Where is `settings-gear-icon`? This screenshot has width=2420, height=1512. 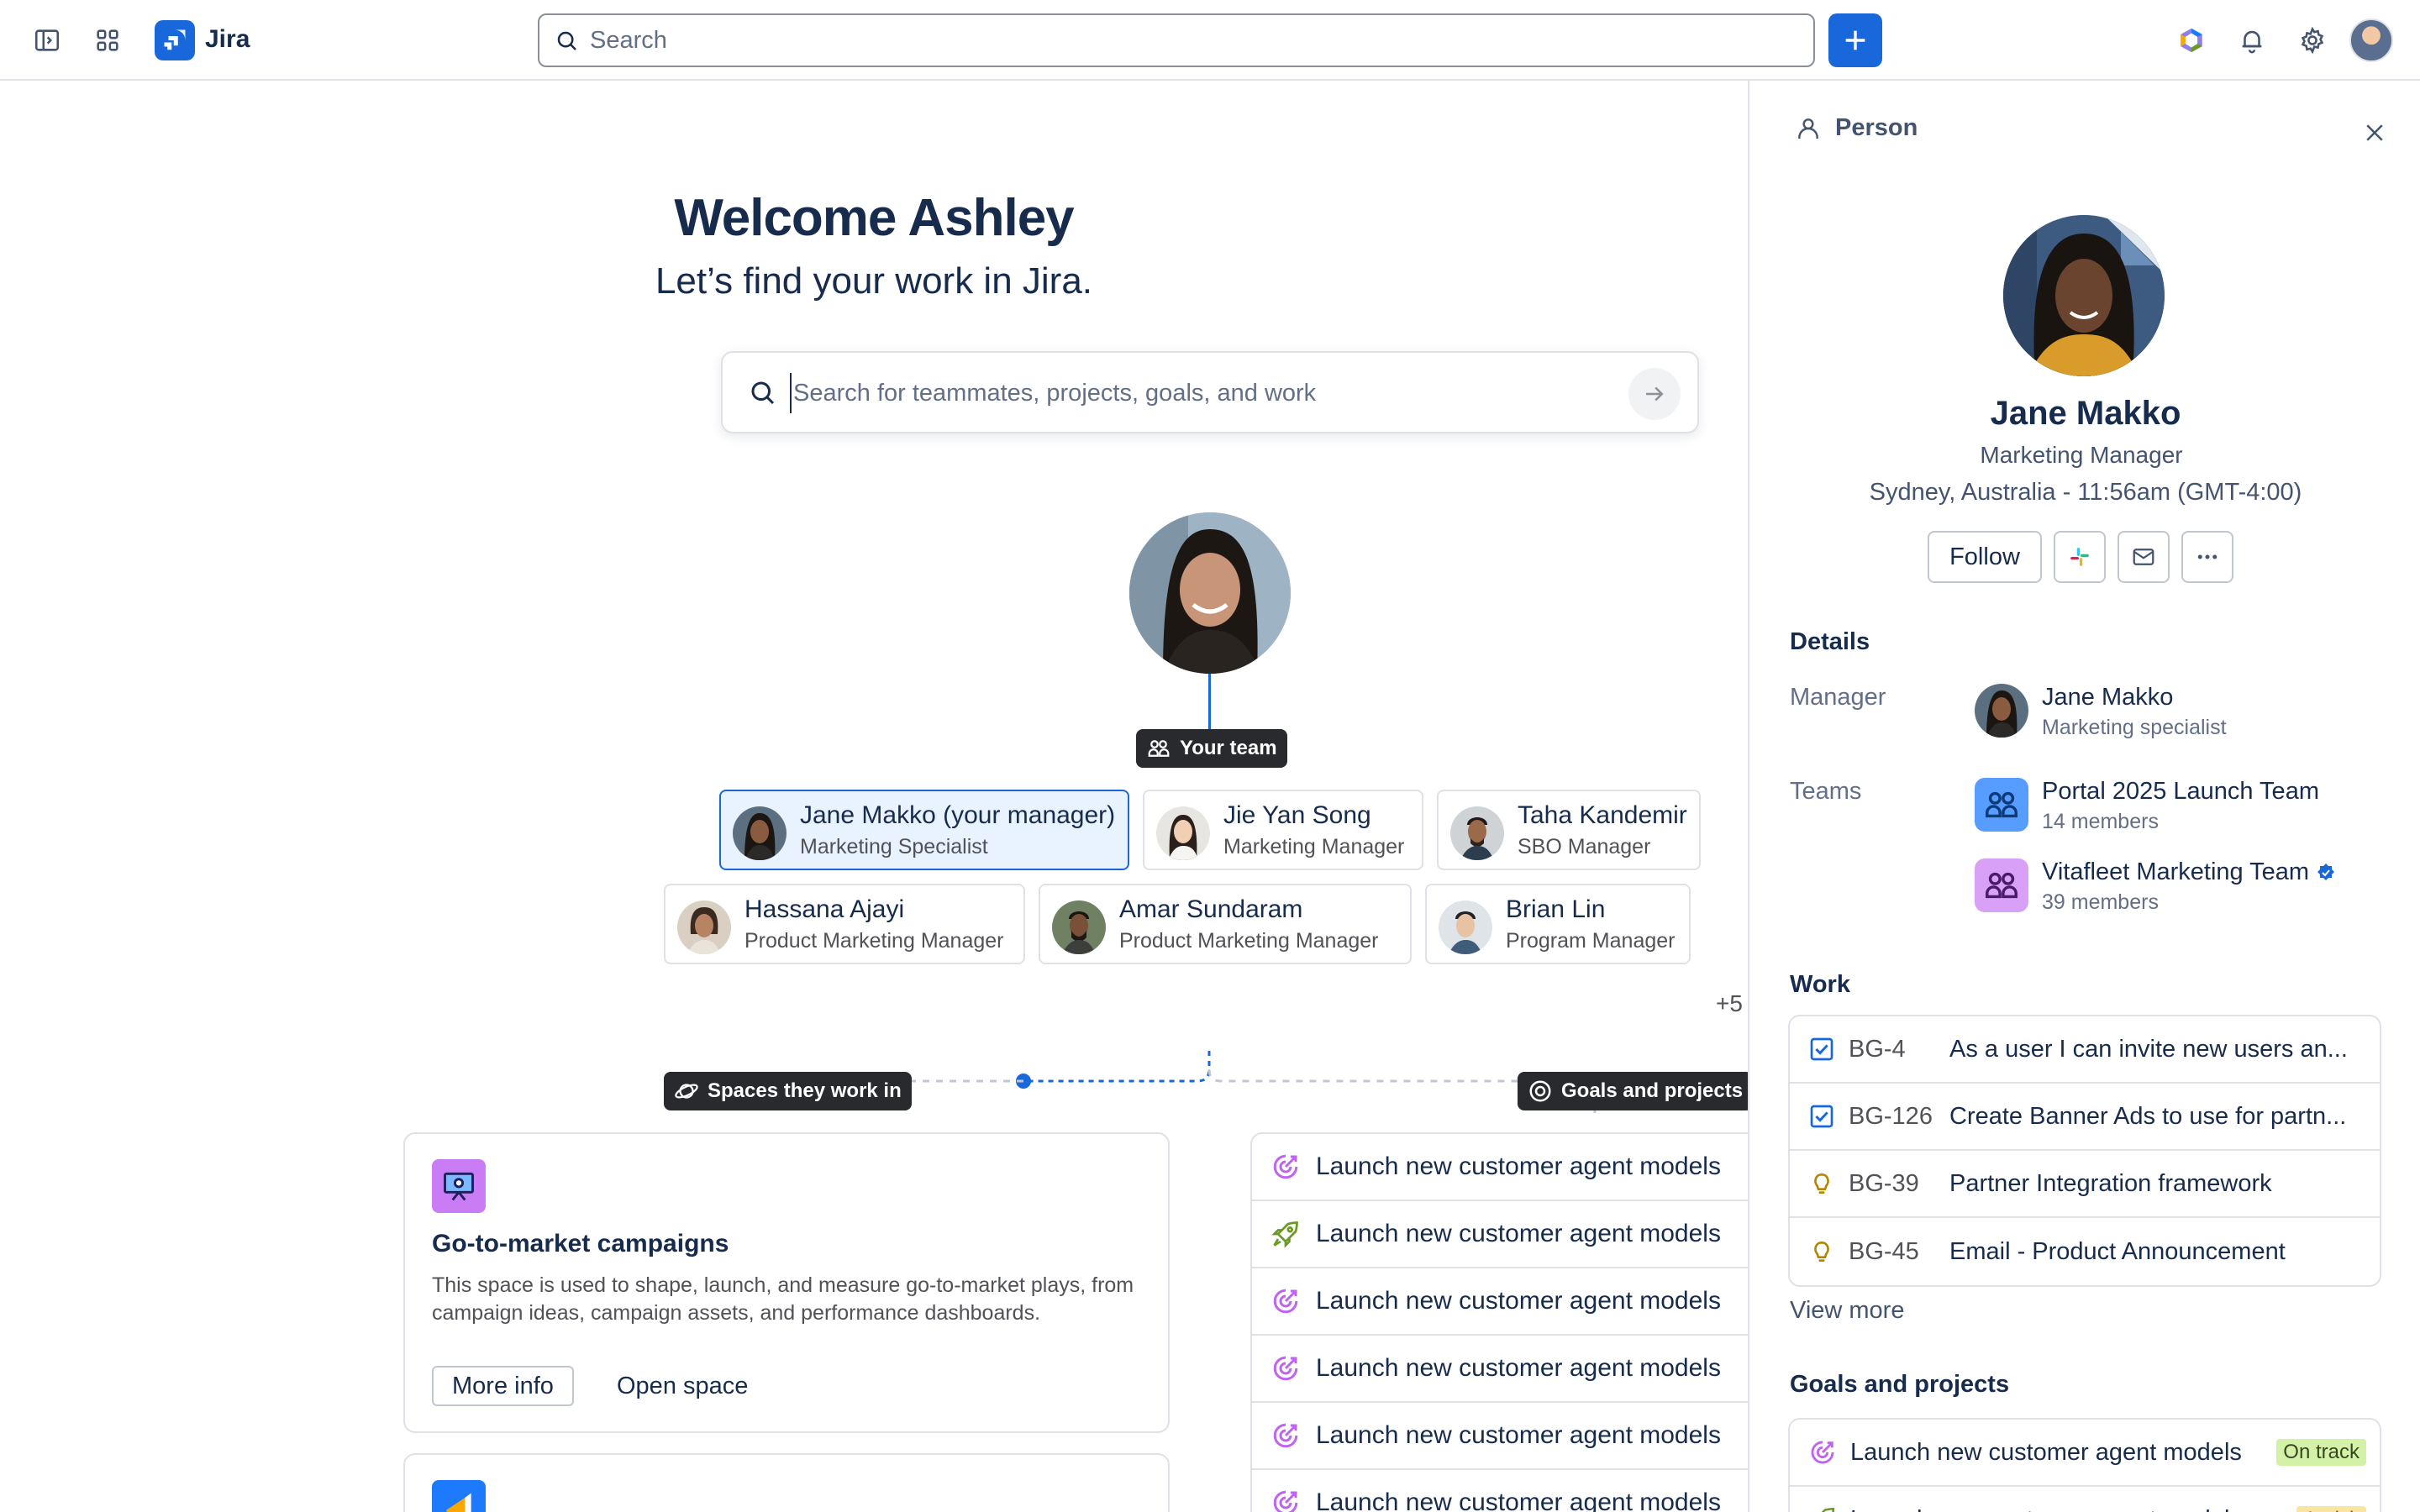 settings-gear-icon is located at coordinates (2312, 40).